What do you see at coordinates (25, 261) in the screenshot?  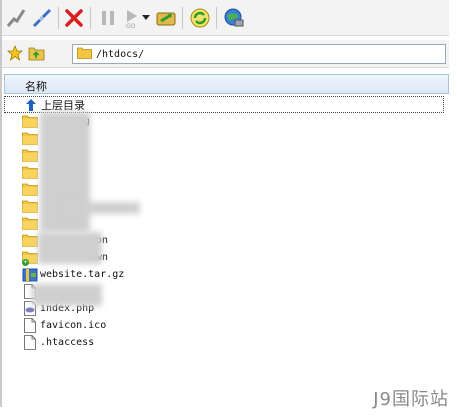 I see `new-badge-icon: +` at bounding box center [25, 261].